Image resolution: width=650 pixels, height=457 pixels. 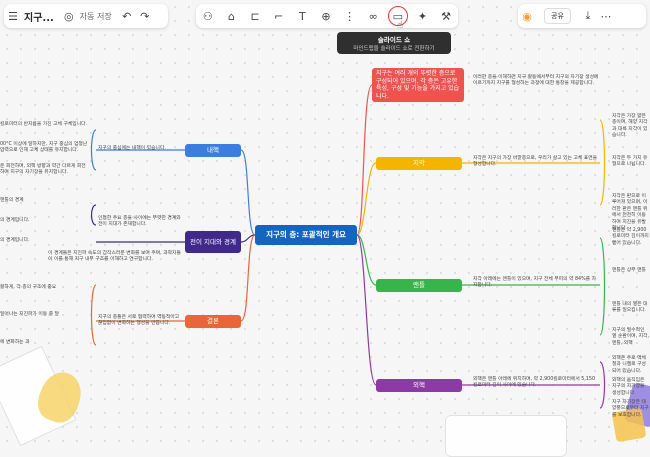 I want to click on note-far-right-4: 맨틀은 약 2,900 킬로미터 깊이까지 뻗어 있습니다., so click(x=631, y=237).